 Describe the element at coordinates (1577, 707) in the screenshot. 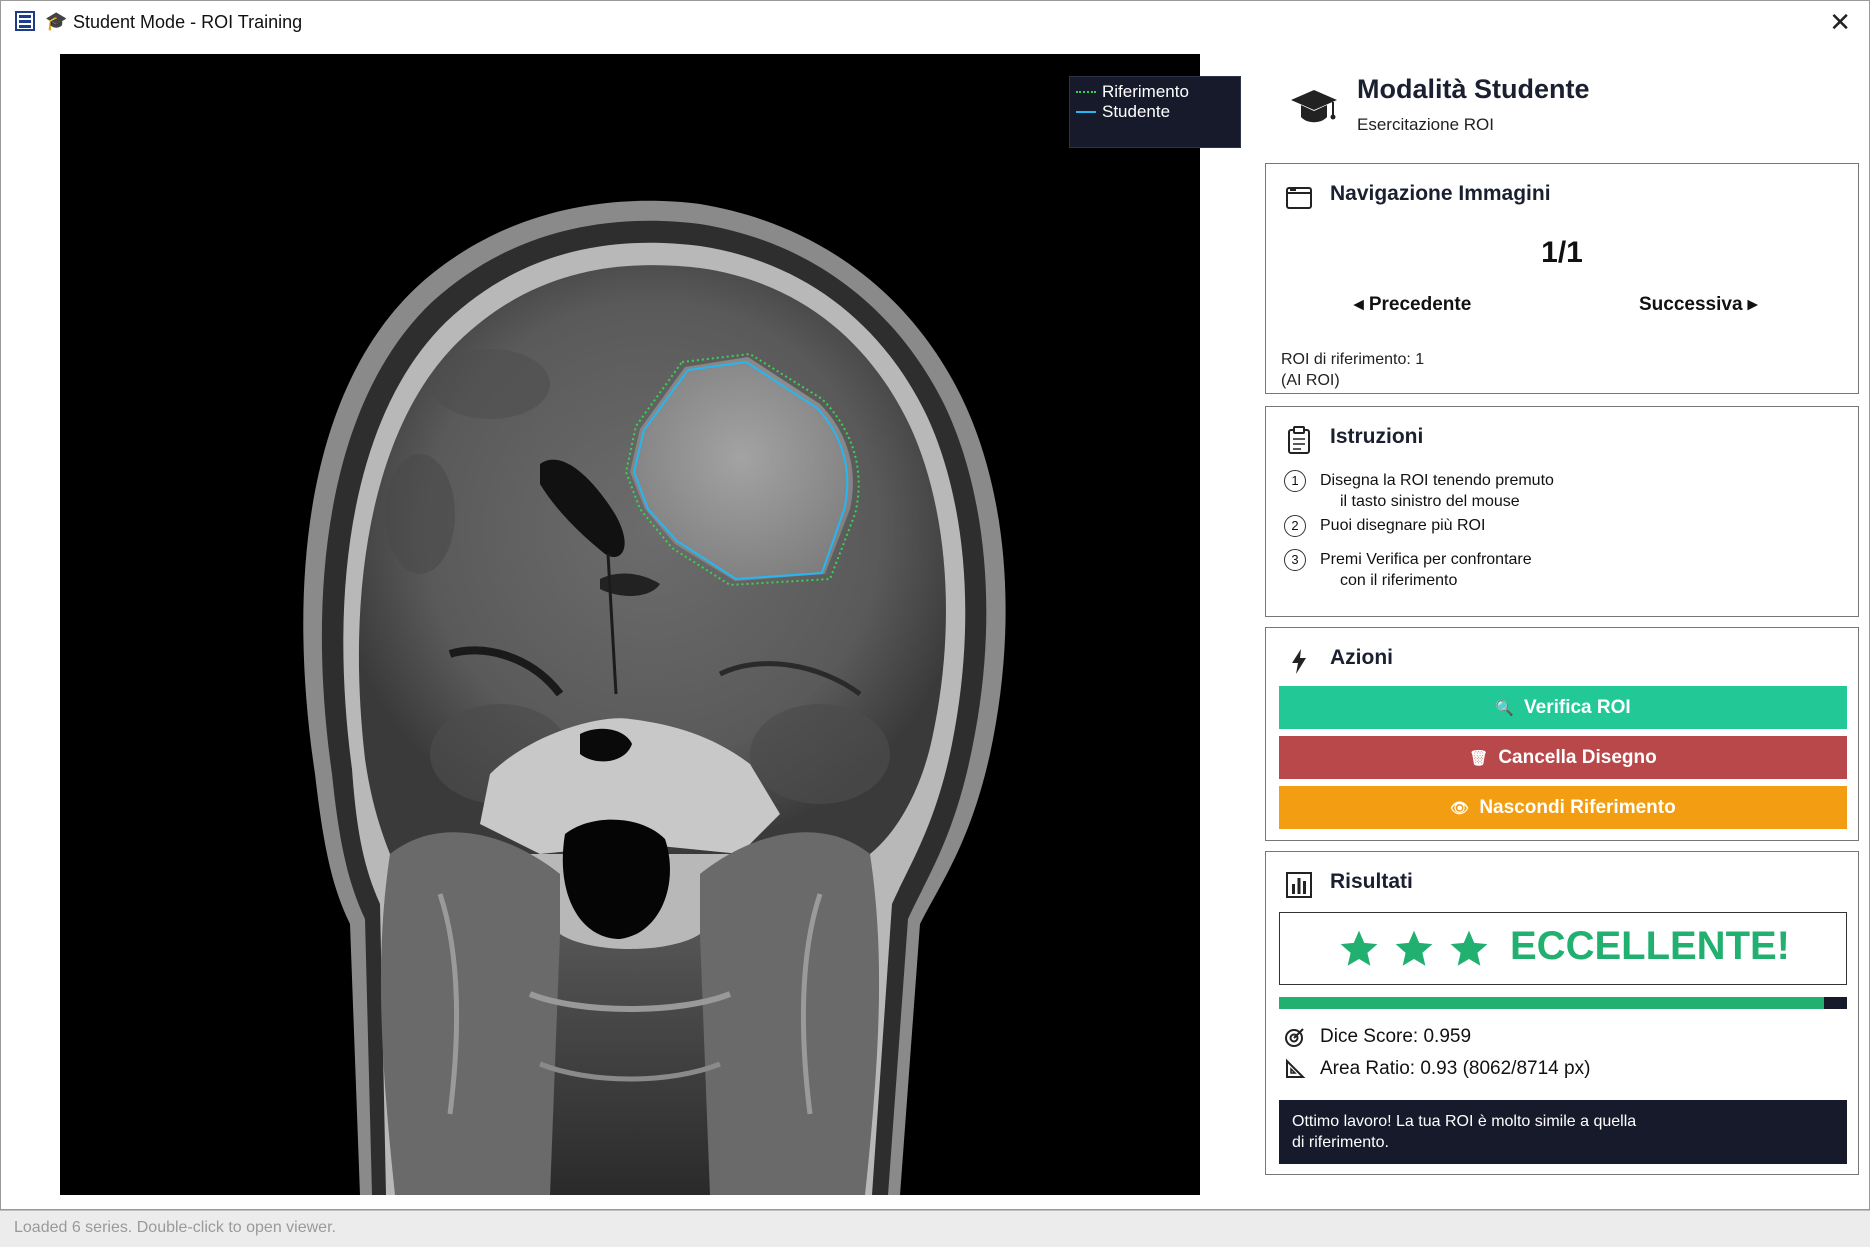

I see `verify-roi-label: Verifica ROI` at that location.